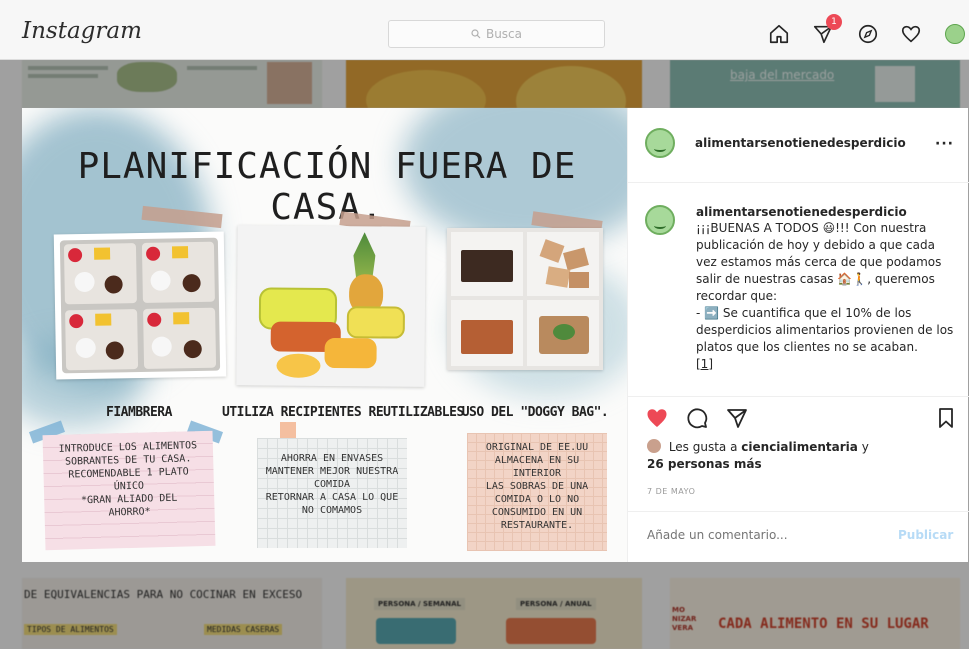 This screenshot has height=649, width=969. What do you see at coordinates (657, 418) in the screenshot?
I see `heart-filled-icon` at bounding box center [657, 418].